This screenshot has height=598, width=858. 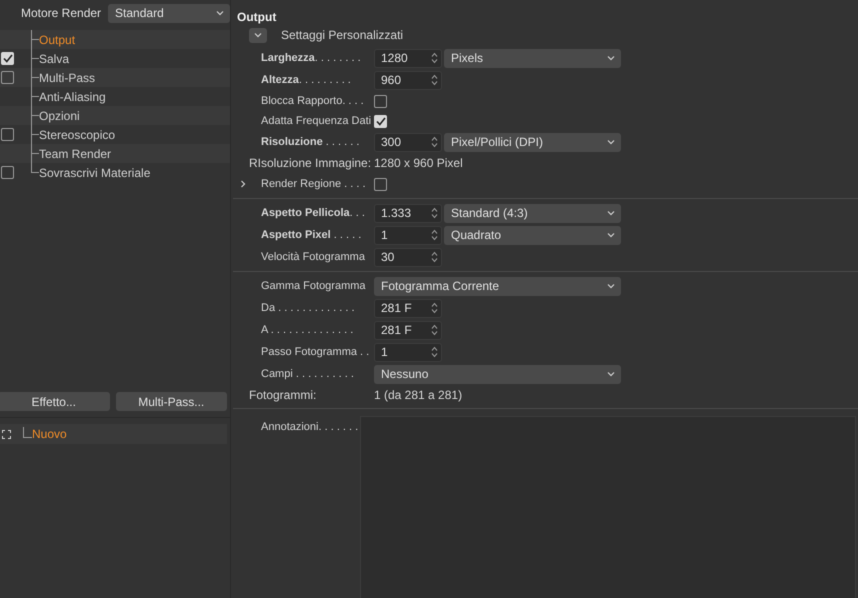 What do you see at coordinates (59, 115) in the screenshot?
I see `tree-item: Opzioni` at bounding box center [59, 115].